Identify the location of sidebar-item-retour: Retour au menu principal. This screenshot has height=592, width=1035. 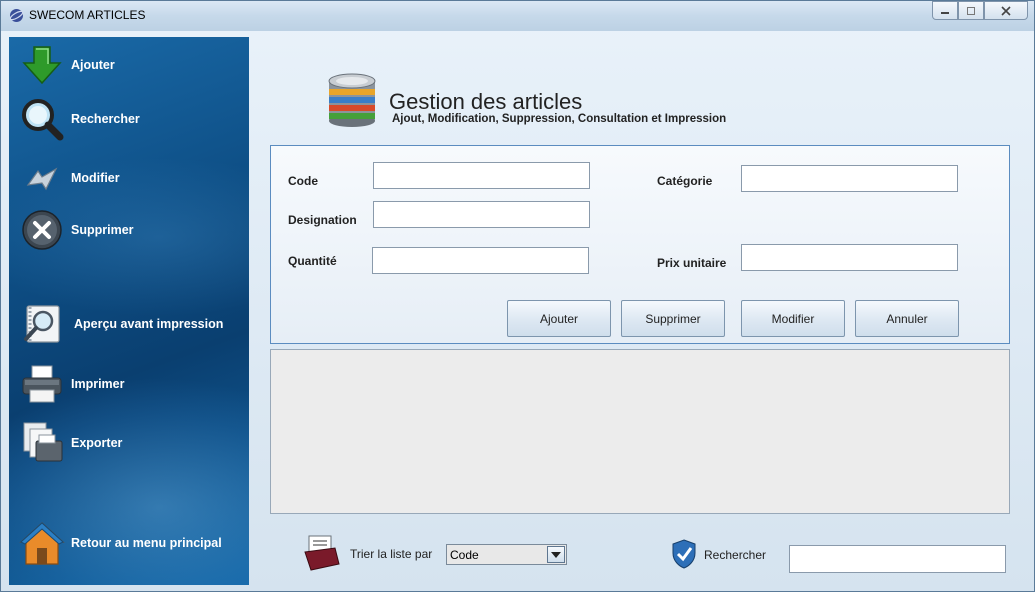
(115, 543).